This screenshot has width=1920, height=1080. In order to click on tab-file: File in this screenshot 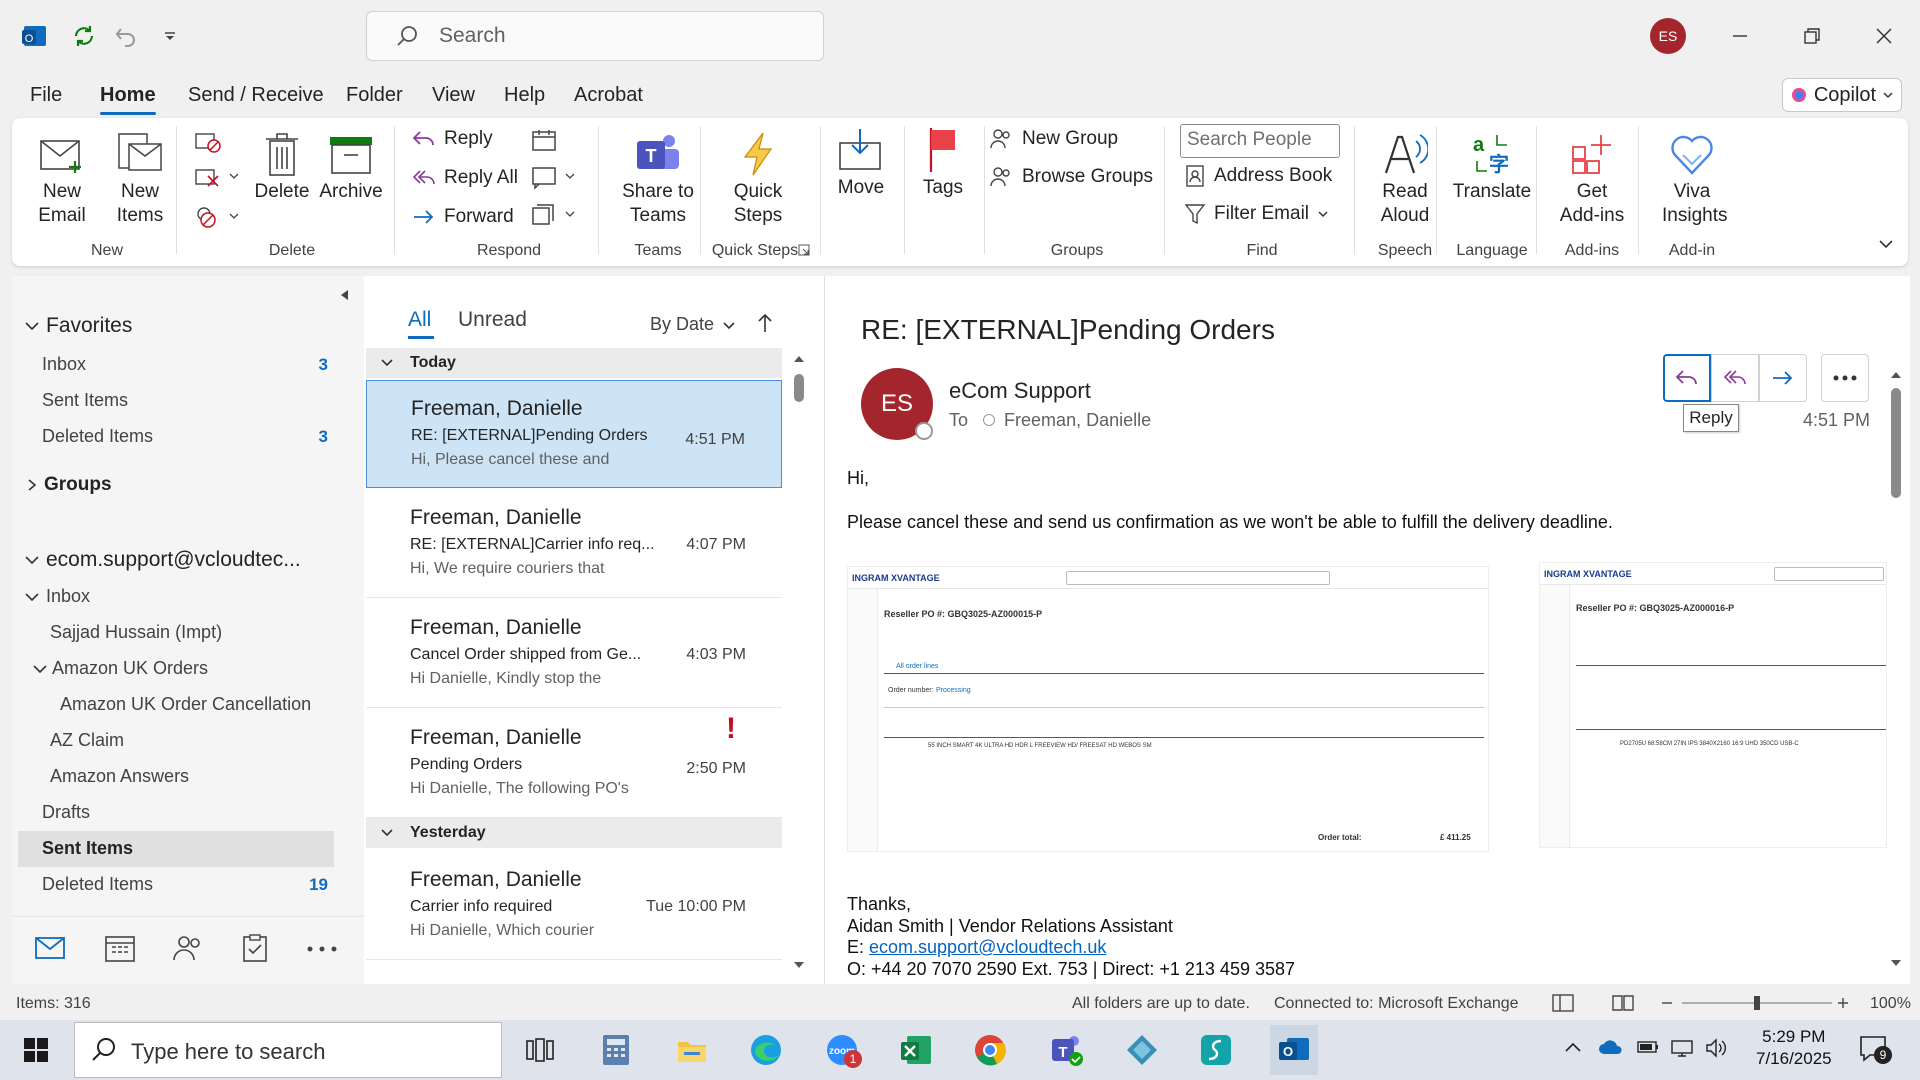, I will do `click(46, 95)`.